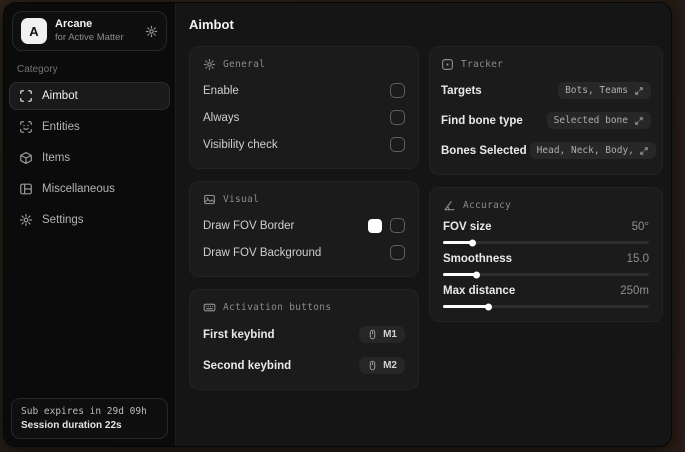  Describe the element at coordinates (546, 90) in the screenshot. I see `tracker-row-targets: Targets Bots, Teams` at that location.